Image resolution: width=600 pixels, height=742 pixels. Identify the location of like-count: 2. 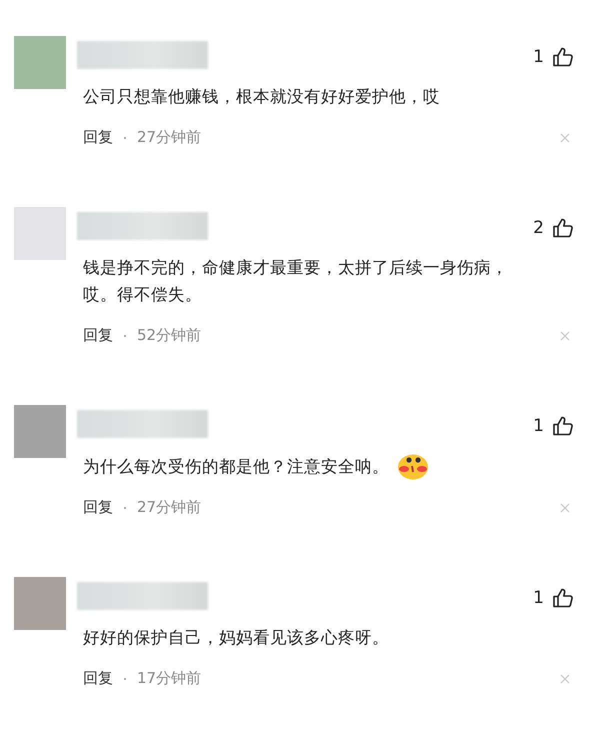
(538, 228).